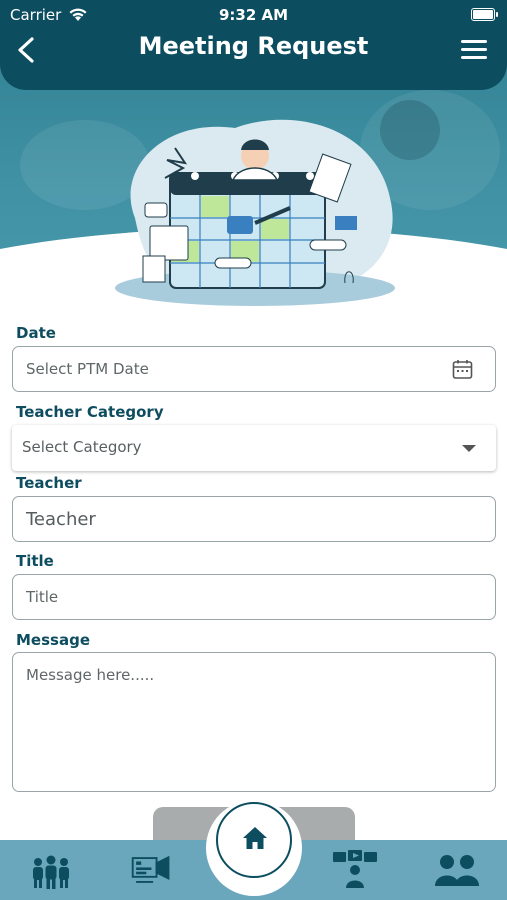 The width and height of the screenshot is (507, 900). What do you see at coordinates (474, 50) in the screenshot?
I see `hamburger-menu-icon` at bounding box center [474, 50].